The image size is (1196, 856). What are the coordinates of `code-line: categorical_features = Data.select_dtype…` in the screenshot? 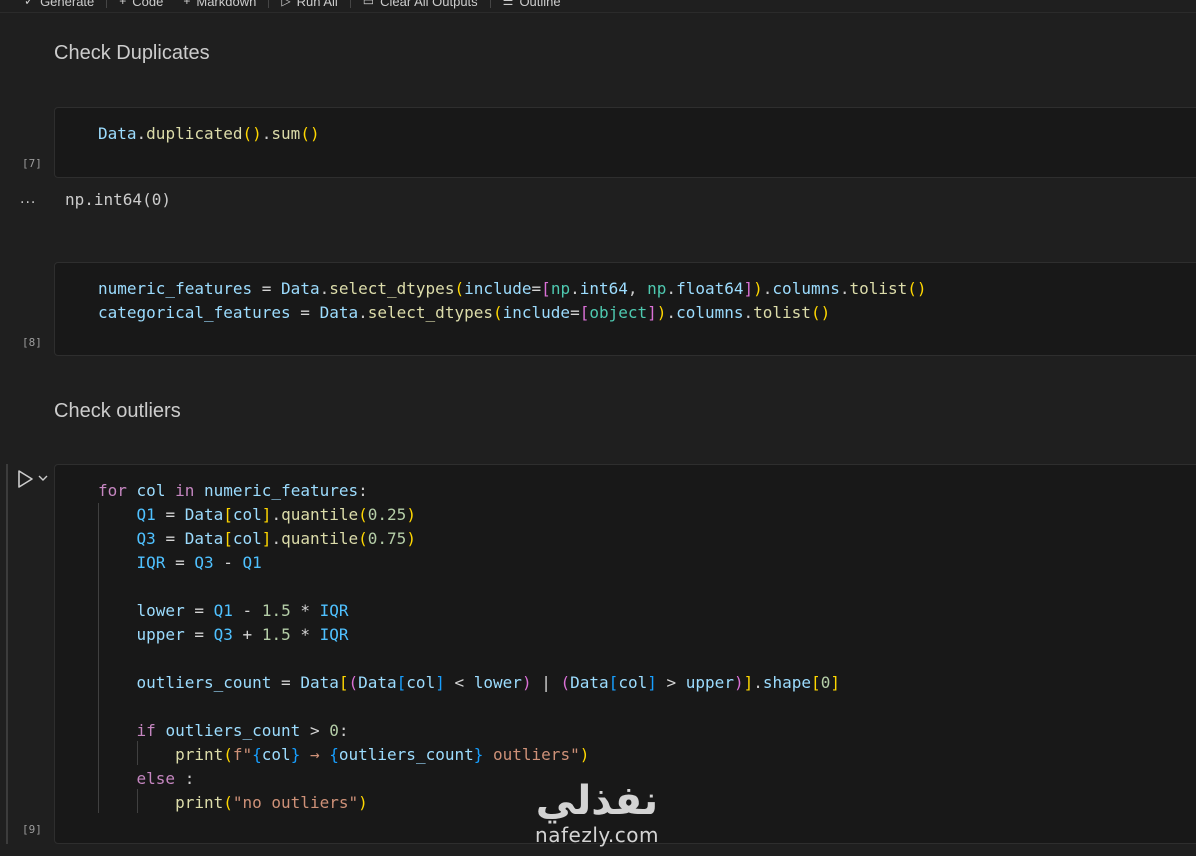 It's located at (464, 312).